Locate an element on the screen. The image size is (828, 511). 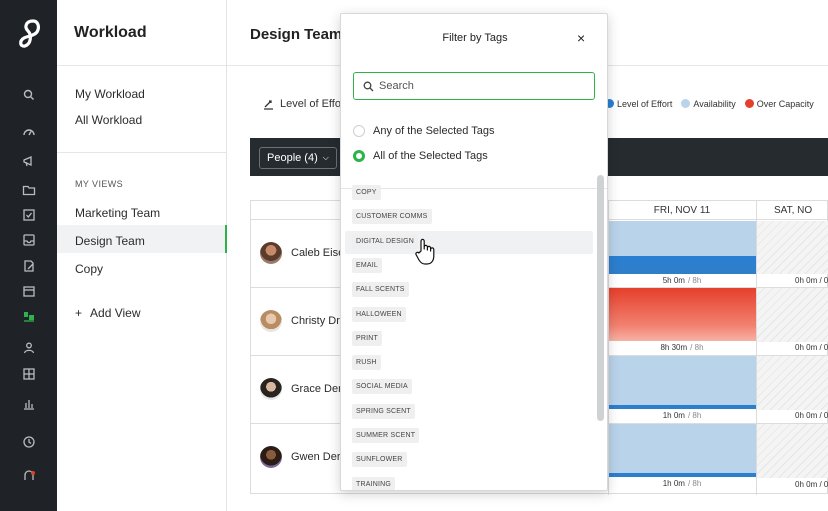
workload-chart-icon is located at coordinates (29, 316).